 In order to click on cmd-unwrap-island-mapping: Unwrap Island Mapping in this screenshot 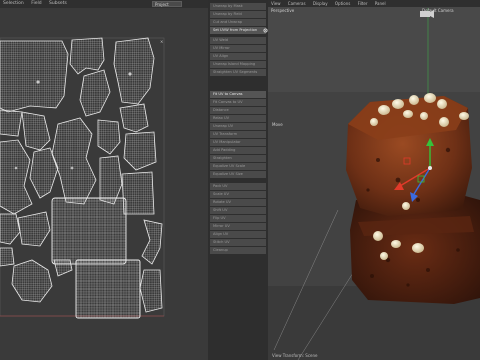, I will do `click(238, 64)`.